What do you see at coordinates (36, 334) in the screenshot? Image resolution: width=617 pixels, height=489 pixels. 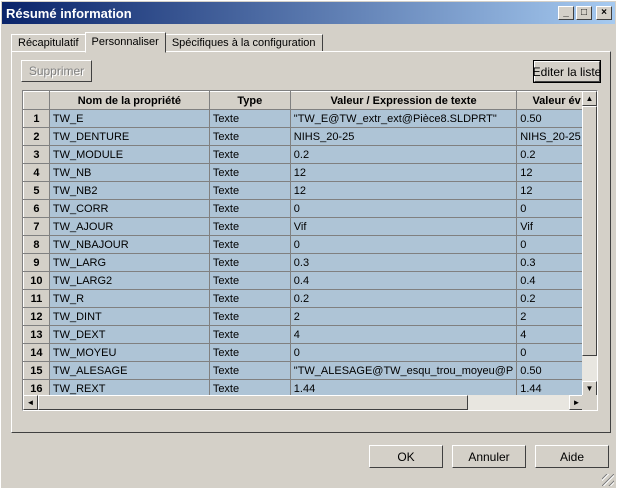 I see `row-number: 13` at bounding box center [36, 334].